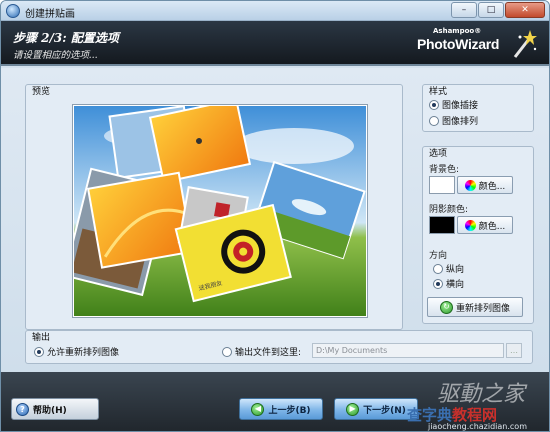 This screenshot has height=432, width=550. What do you see at coordinates (258, 409) in the screenshot?
I see `back-arrow-icon: ◀` at bounding box center [258, 409].